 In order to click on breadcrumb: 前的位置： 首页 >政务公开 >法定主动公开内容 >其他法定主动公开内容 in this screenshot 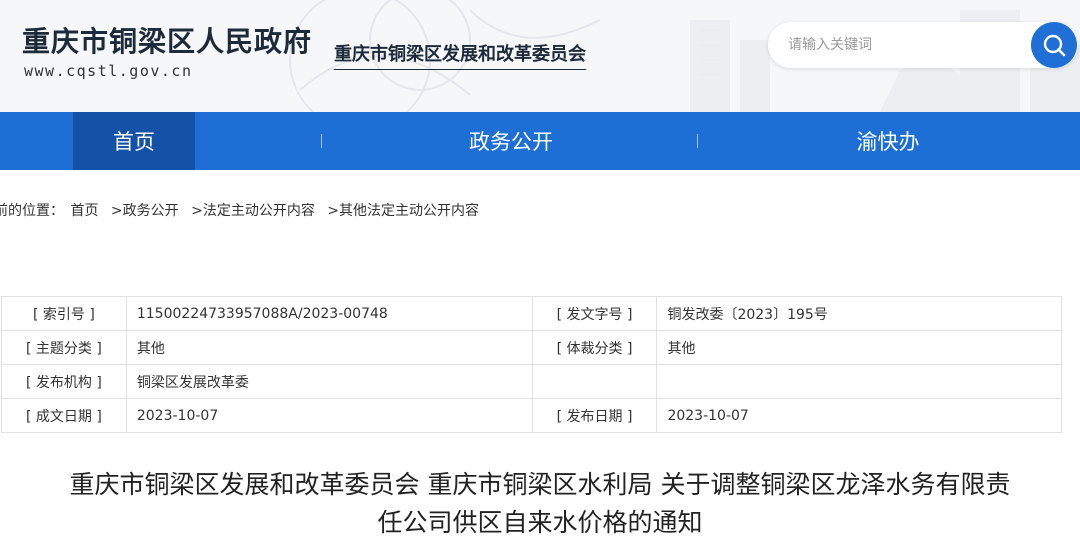, I will do `click(243, 210)`.